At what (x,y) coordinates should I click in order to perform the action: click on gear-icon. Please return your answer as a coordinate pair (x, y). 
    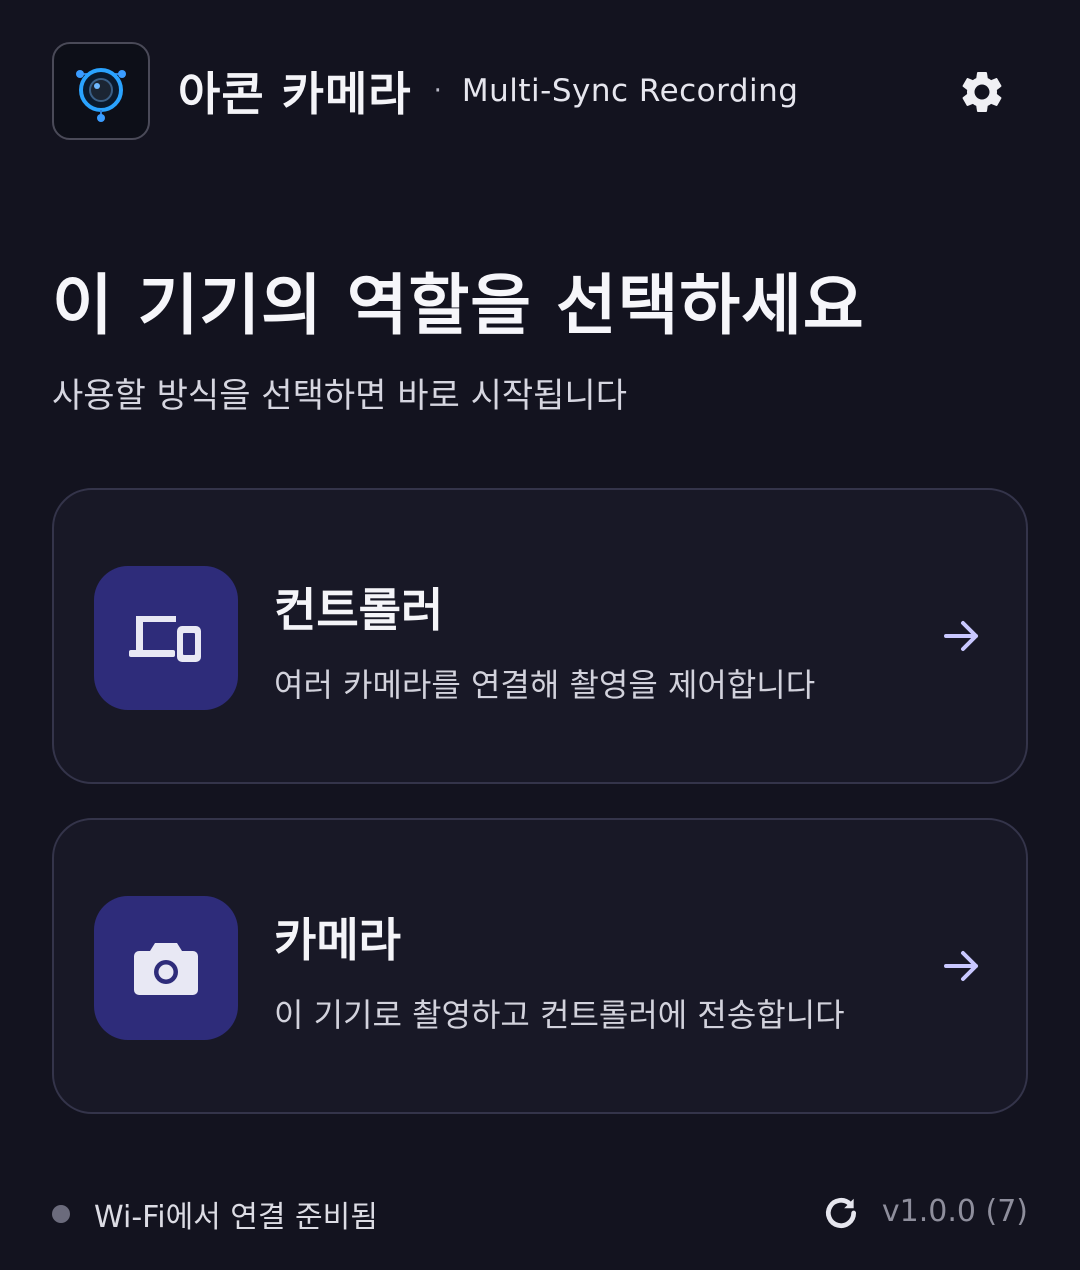
    Looking at the image, I should click on (982, 91).